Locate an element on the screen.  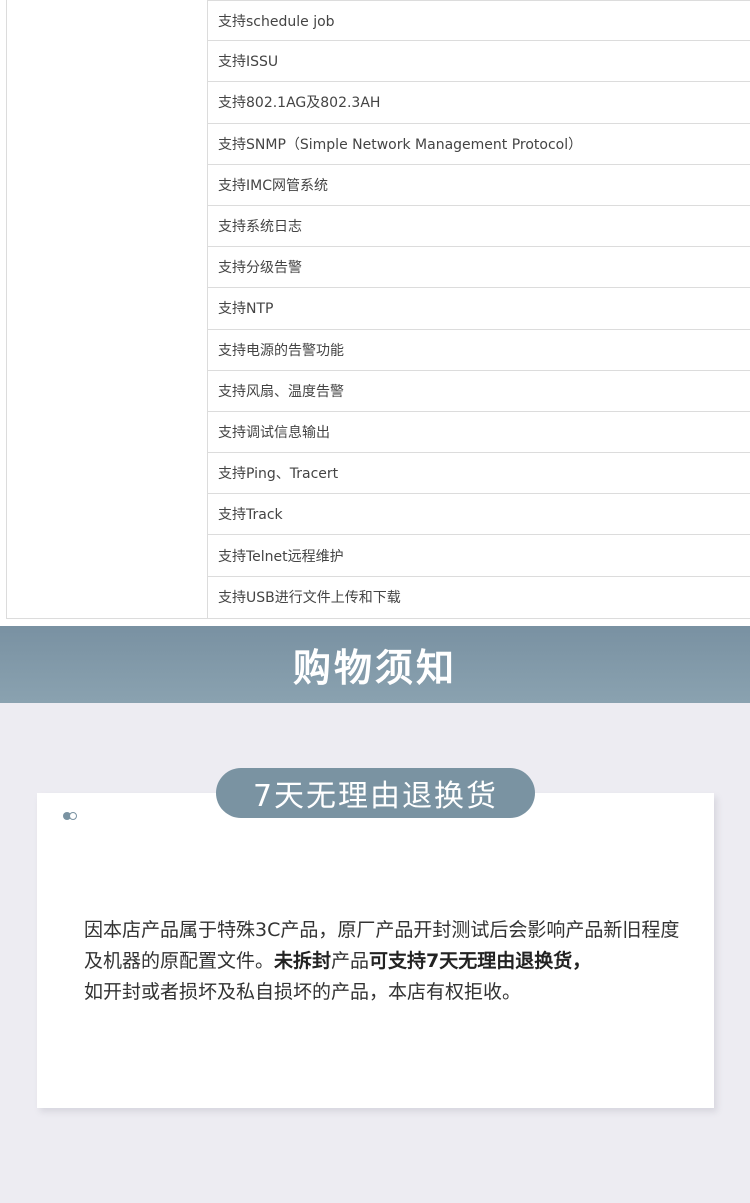
toggle-dots-icon is located at coordinates (71, 816).